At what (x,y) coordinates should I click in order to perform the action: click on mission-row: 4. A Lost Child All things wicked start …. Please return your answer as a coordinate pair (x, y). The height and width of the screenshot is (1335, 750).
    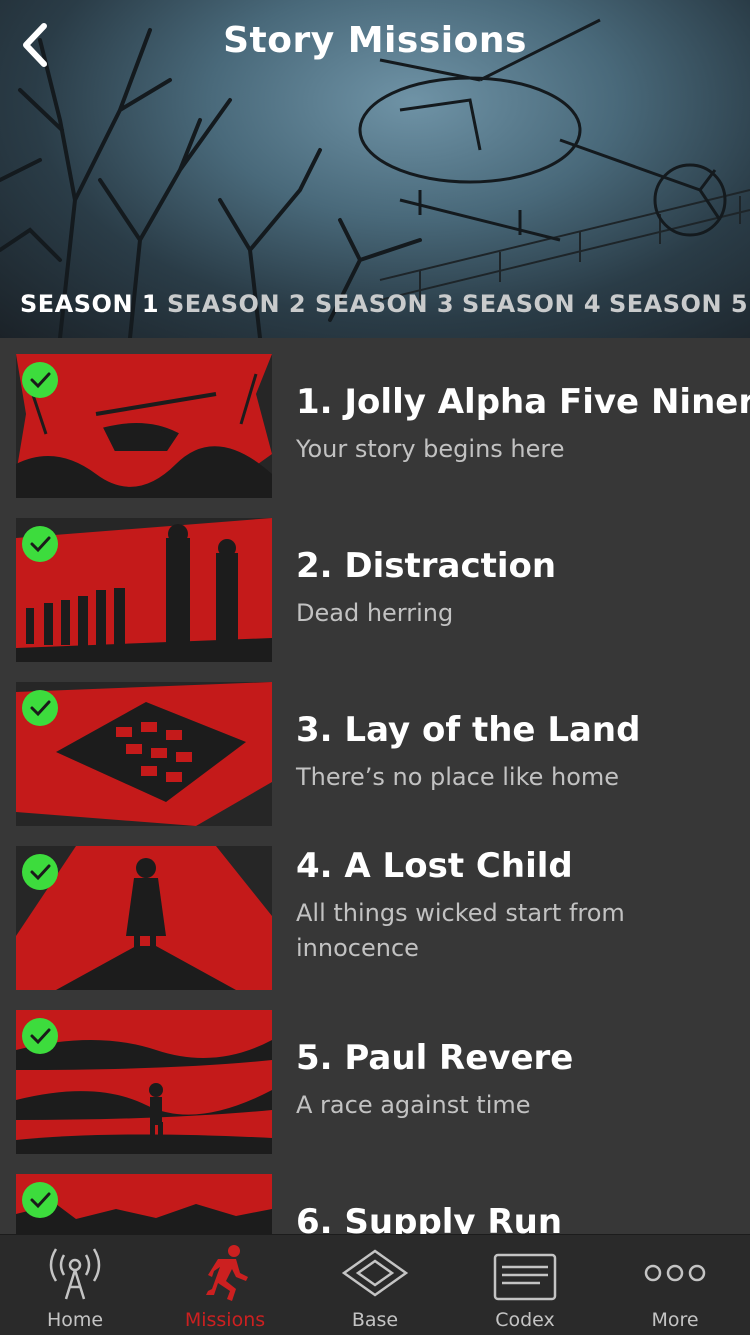
    Looking at the image, I should click on (375, 913).